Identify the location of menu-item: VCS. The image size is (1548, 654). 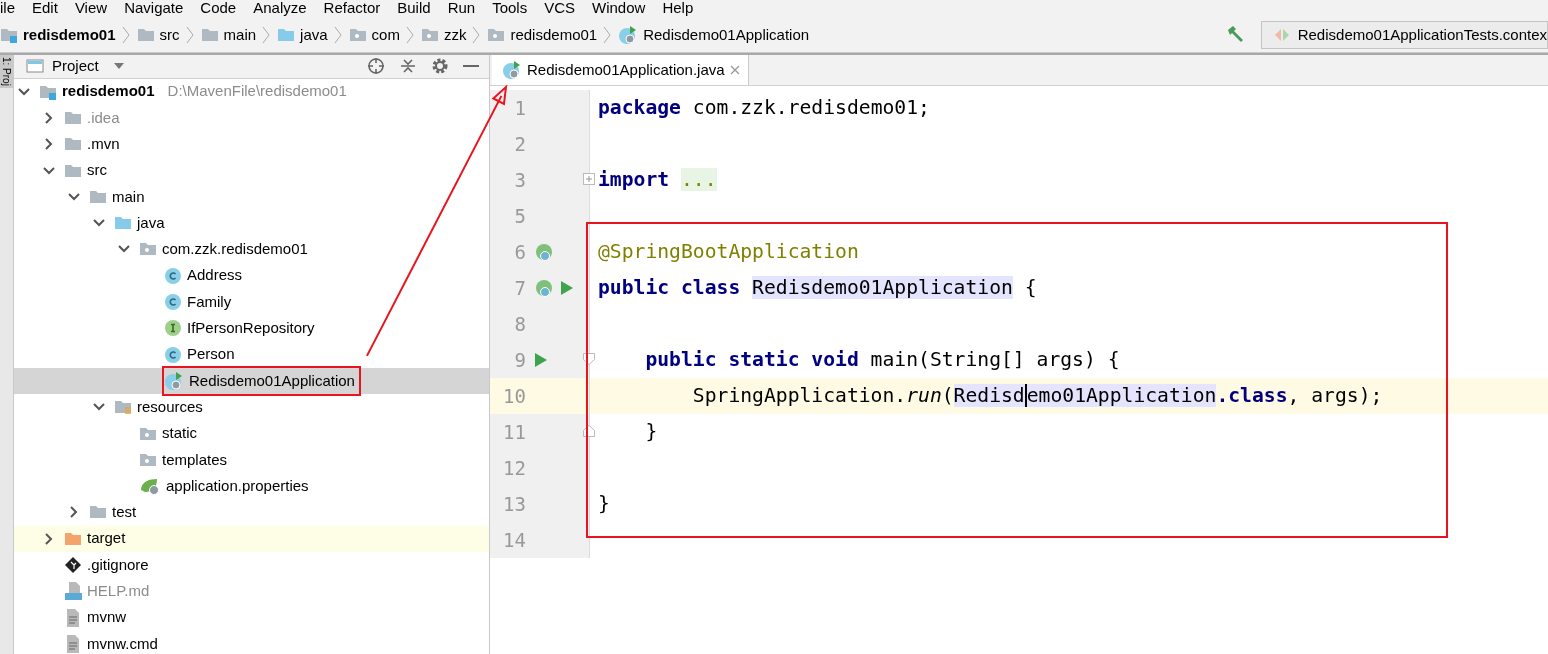
(560, 7).